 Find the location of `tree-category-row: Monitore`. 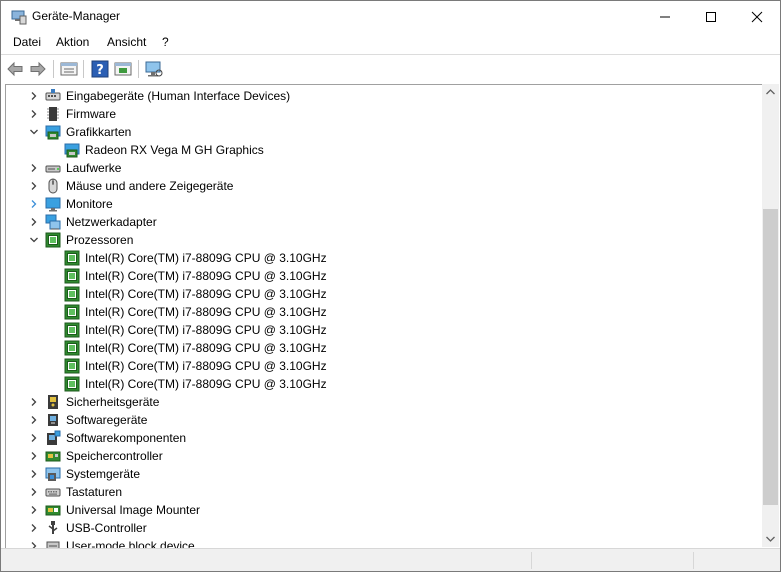

tree-category-row: Monitore is located at coordinates (381, 204).